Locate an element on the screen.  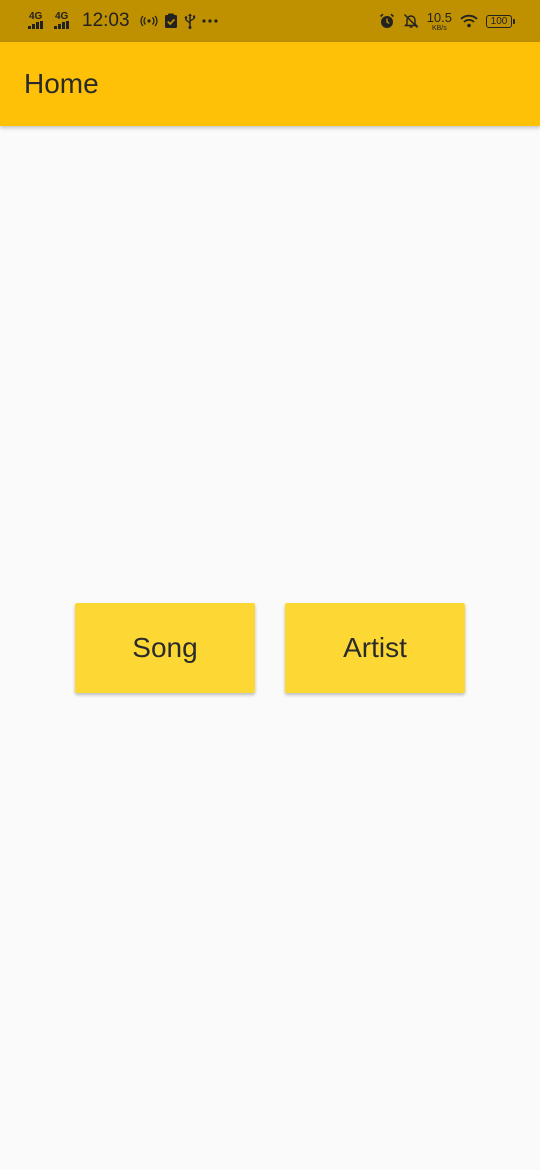
network-speed: 10.5 KB/s is located at coordinates (439, 21).